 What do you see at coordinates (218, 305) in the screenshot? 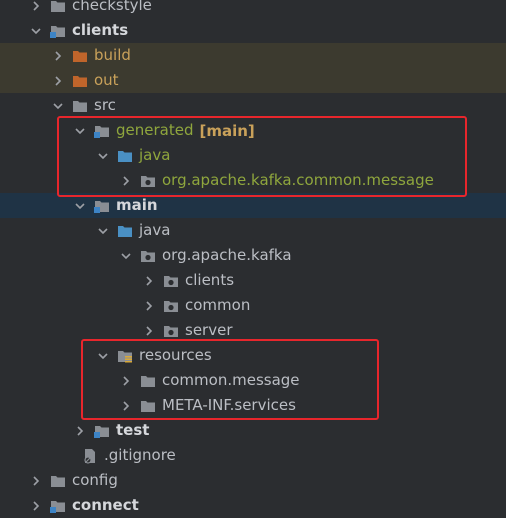
I see `node-label: common` at bounding box center [218, 305].